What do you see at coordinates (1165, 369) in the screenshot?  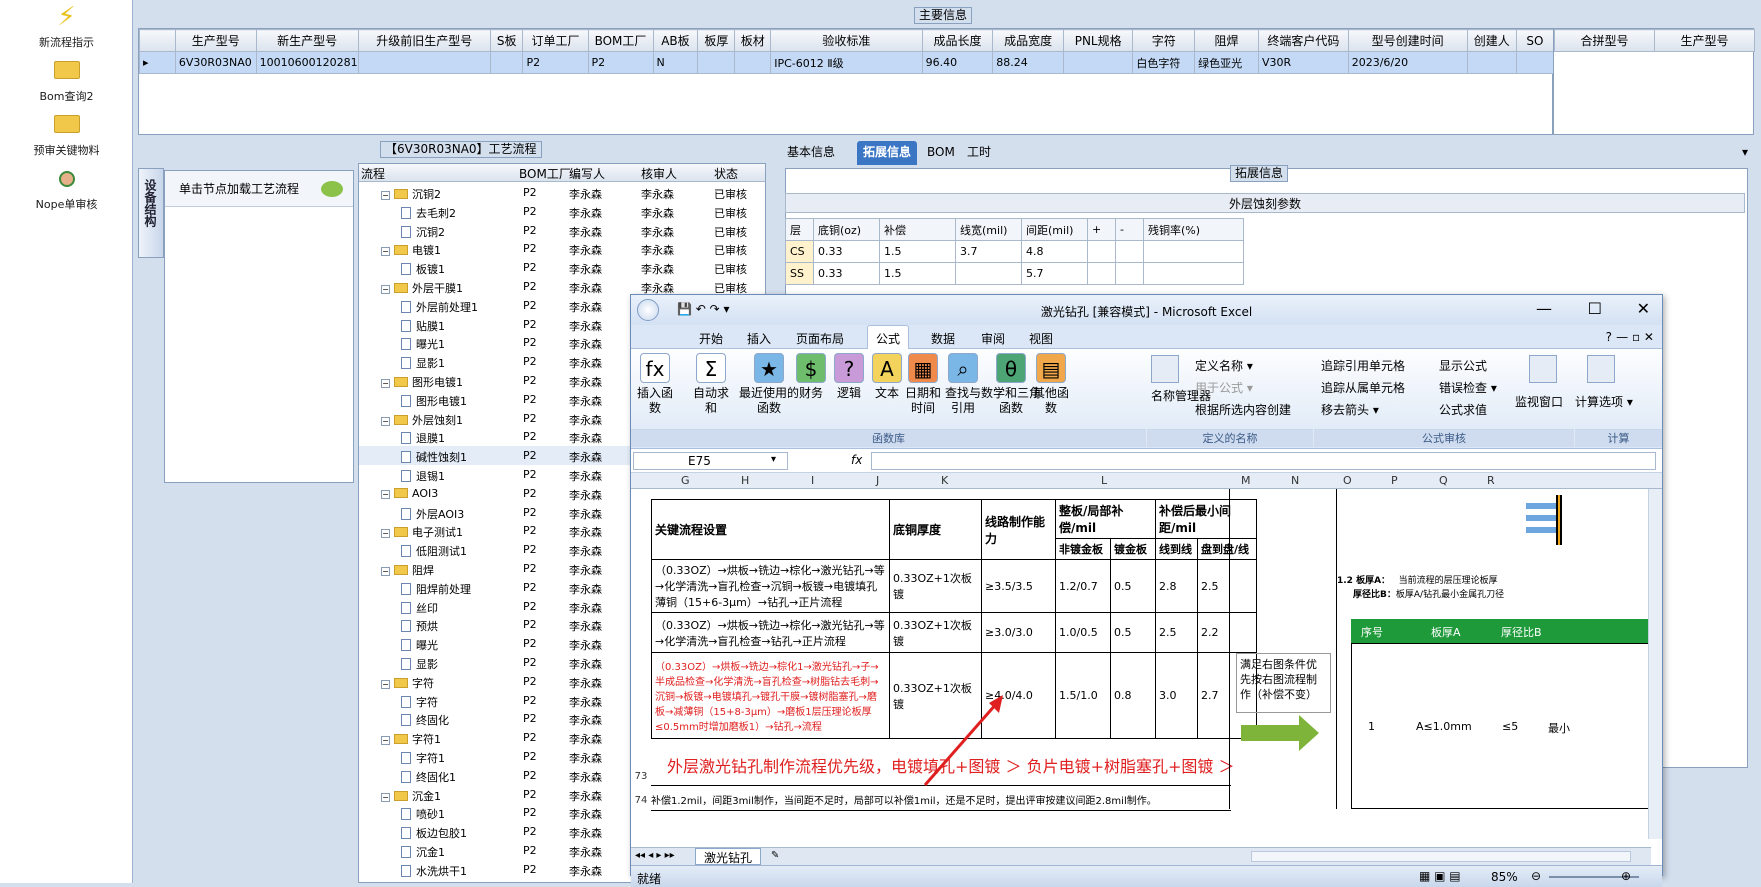 I see `name-manager-icon` at bounding box center [1165, 369].